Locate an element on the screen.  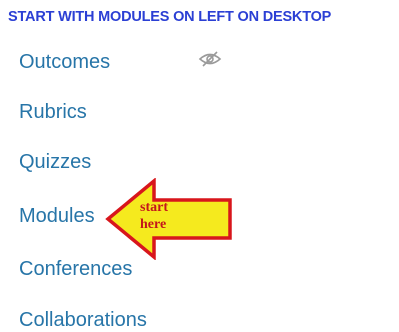
eye-slash-icon is located at coordinates (210, 59).